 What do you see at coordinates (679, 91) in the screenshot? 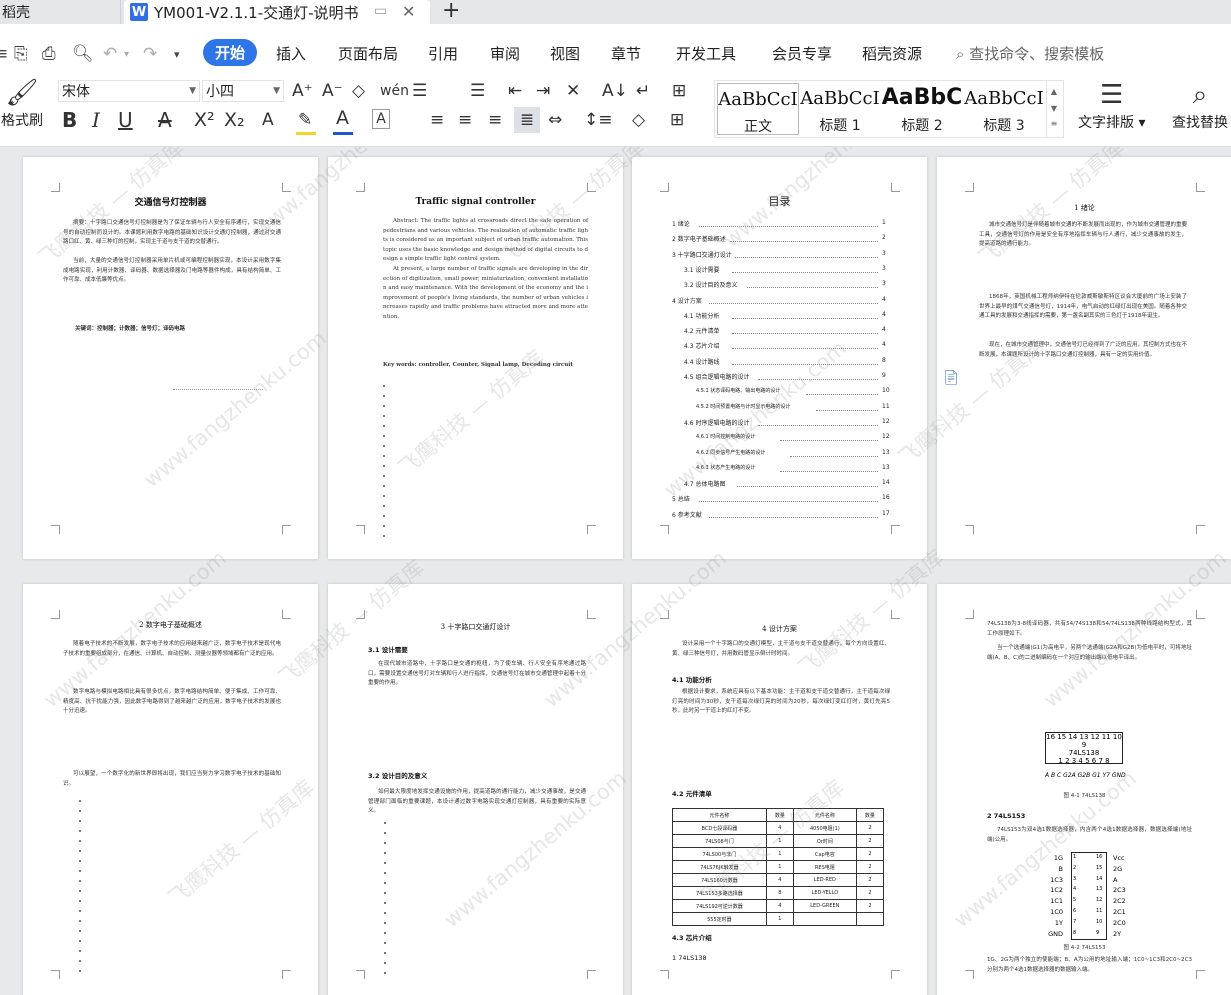
I see `tab-ruler-icon: ⊞` at bounding box center [679, 91].